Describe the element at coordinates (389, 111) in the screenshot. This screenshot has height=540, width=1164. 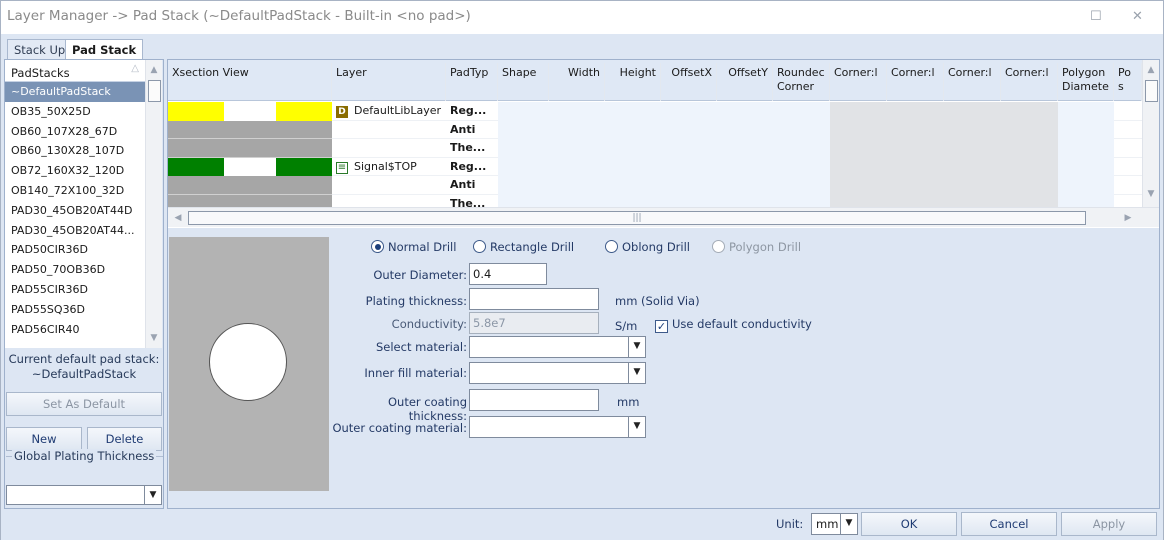
I see `layer-cell: D DefaultLibLayer` at that location.